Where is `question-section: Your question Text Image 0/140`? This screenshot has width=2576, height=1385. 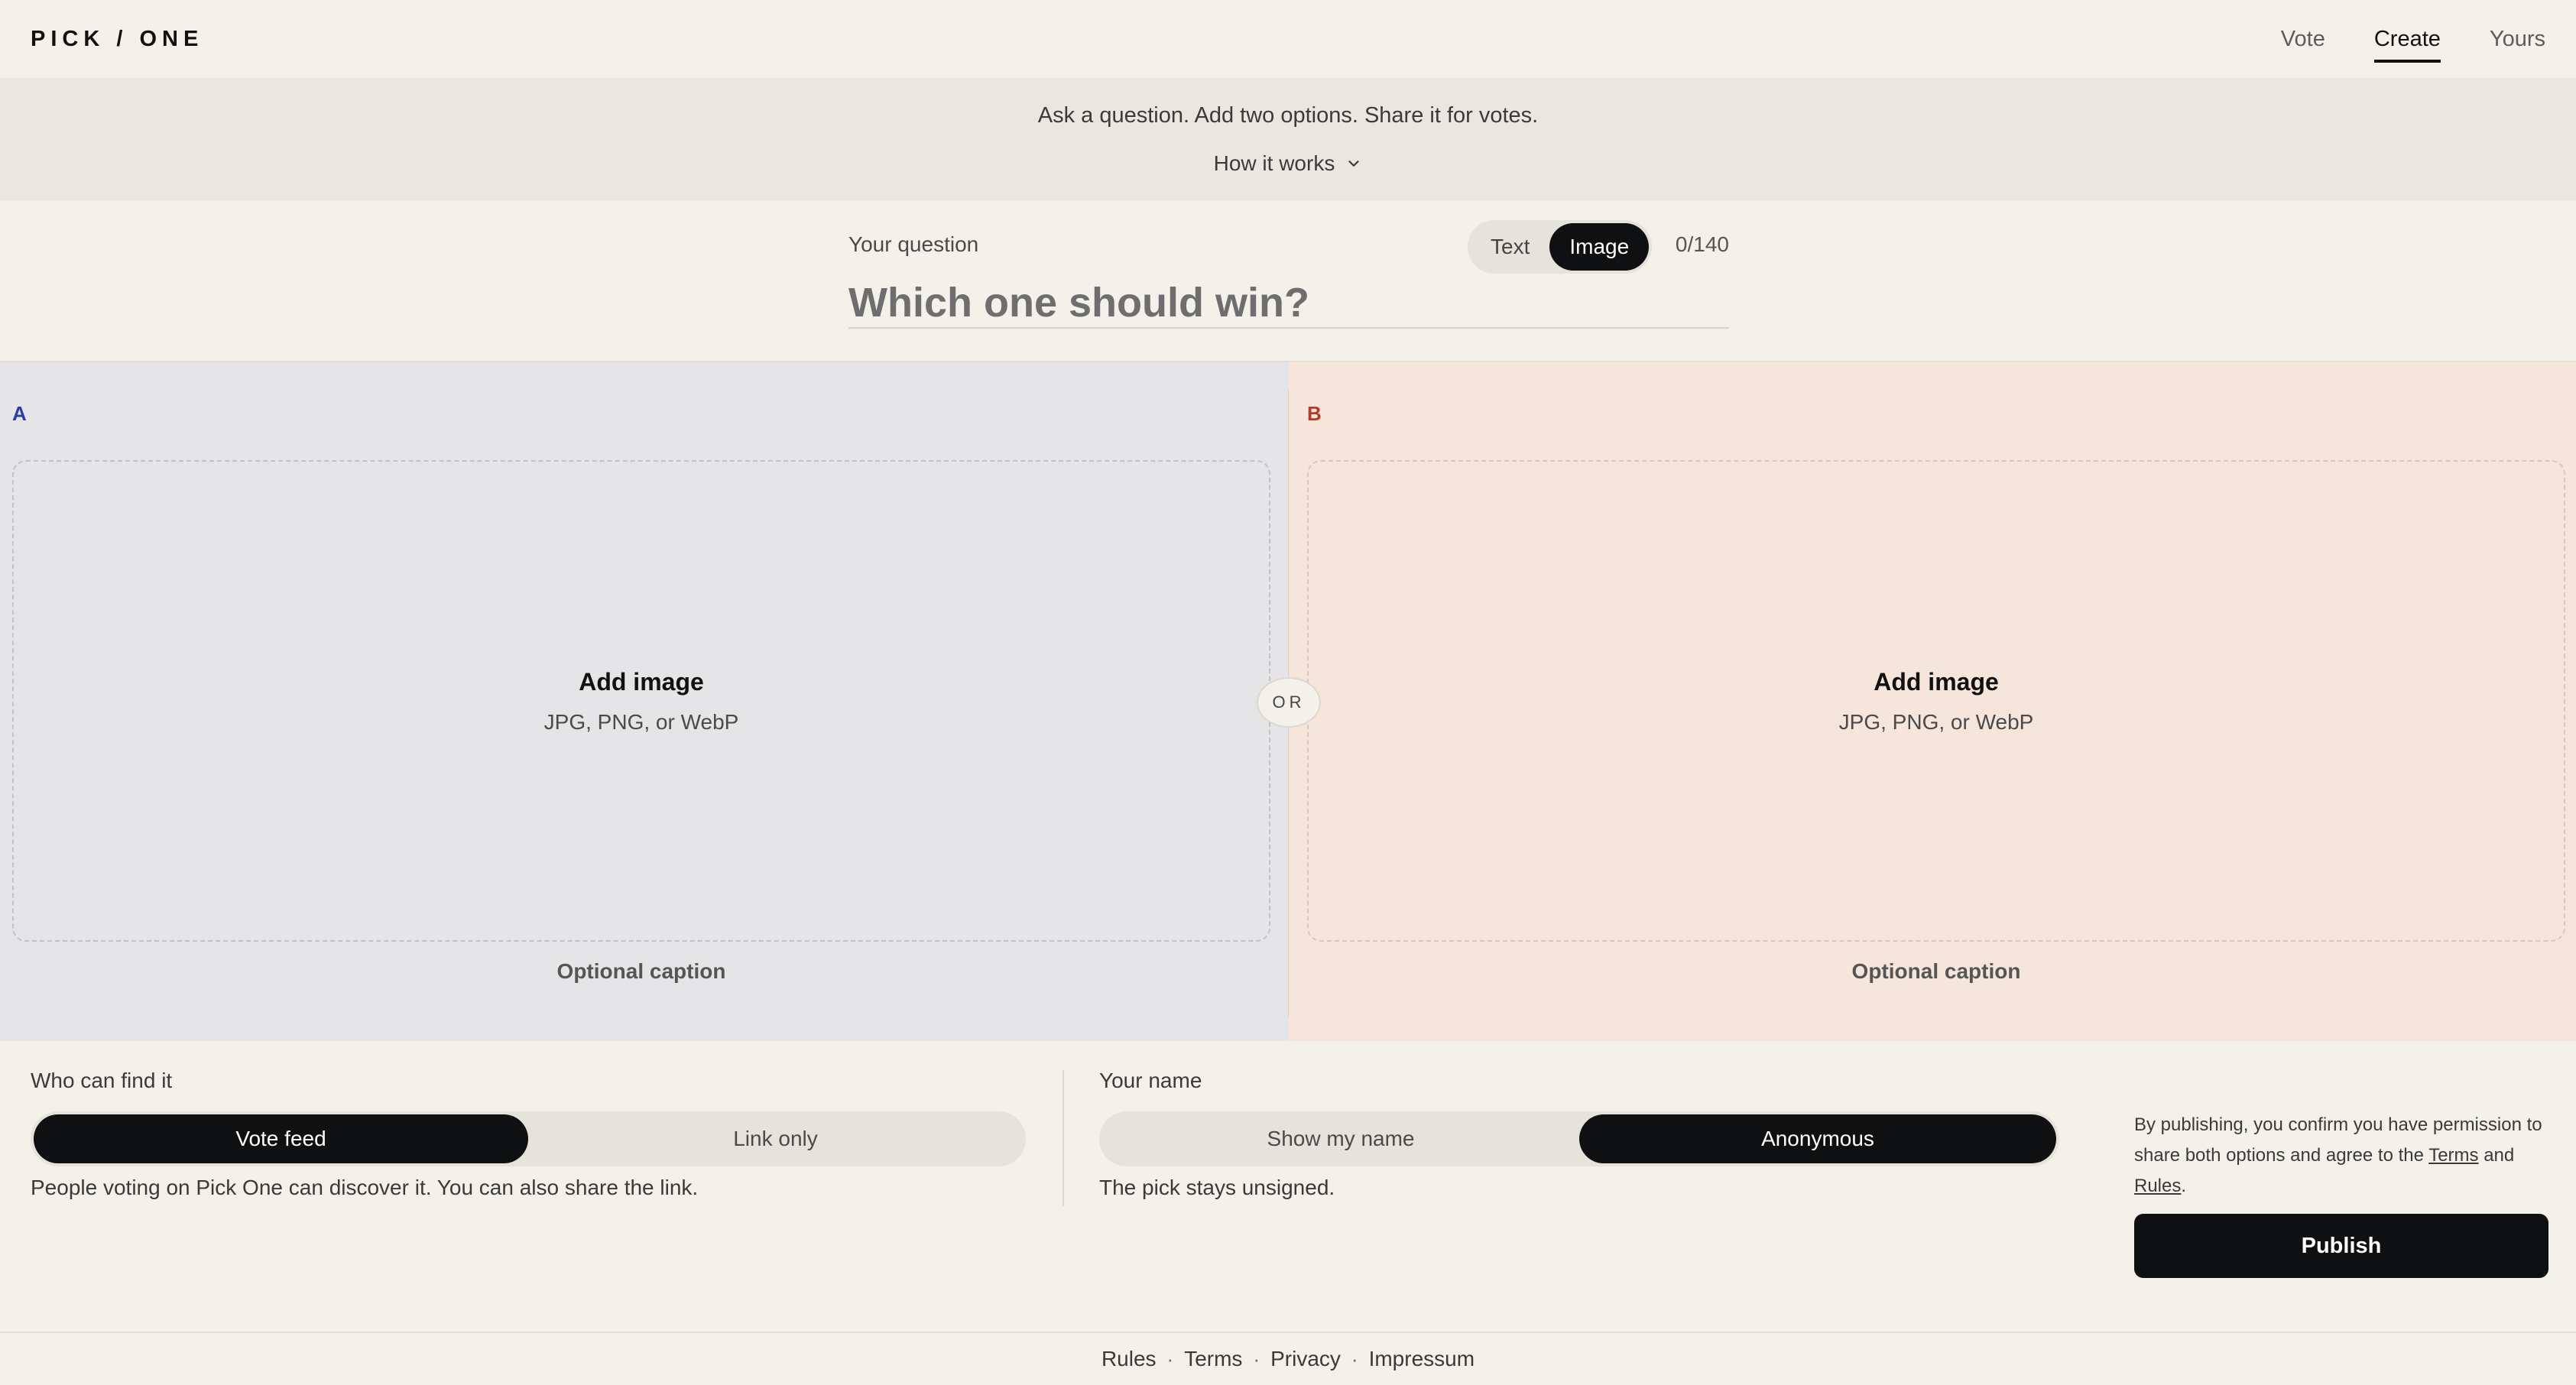 question-section: Your question Text Image 0/140 is located at coordinates (1288, 279).